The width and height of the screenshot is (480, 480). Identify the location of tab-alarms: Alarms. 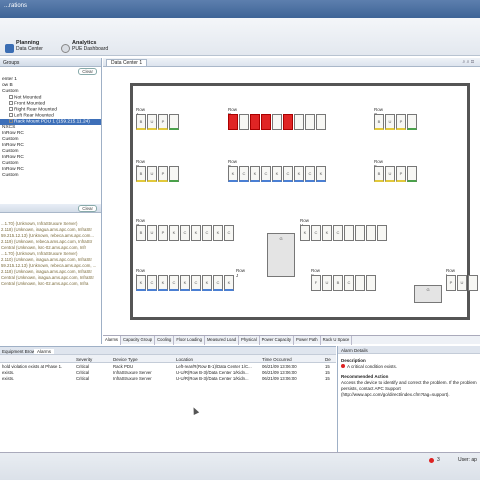
(44, 351).